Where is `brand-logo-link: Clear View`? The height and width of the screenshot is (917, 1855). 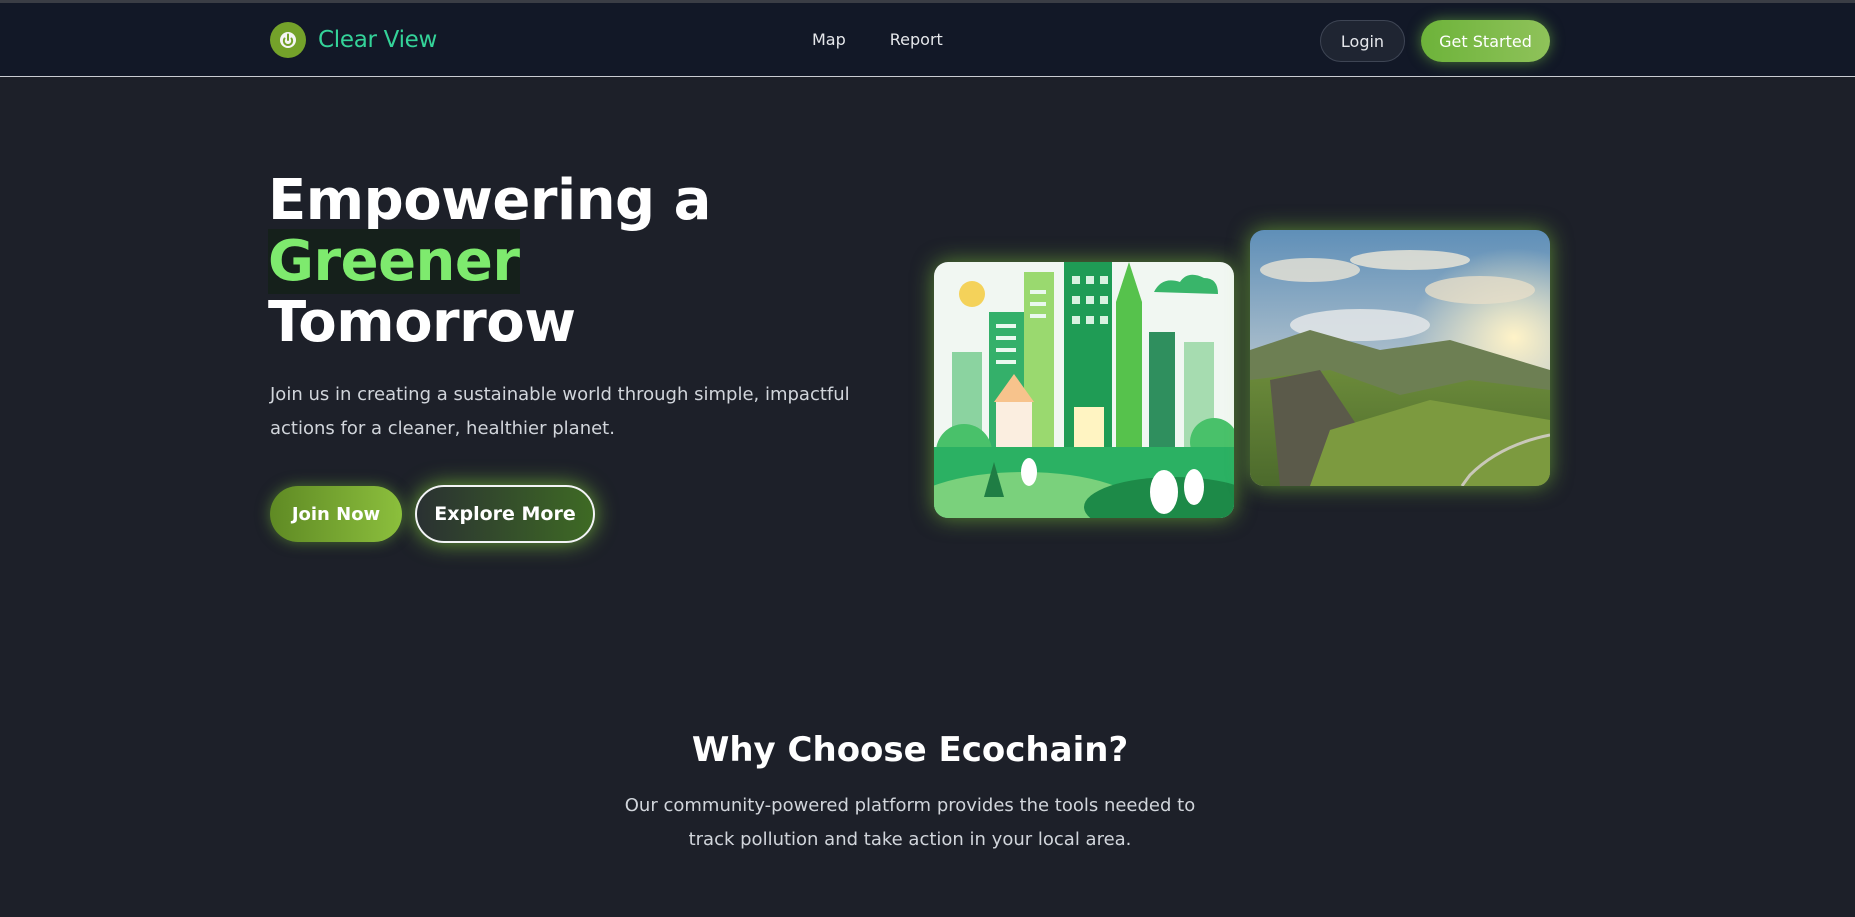
brand-logo-link: Clear View is located at coordinates (353, 40).